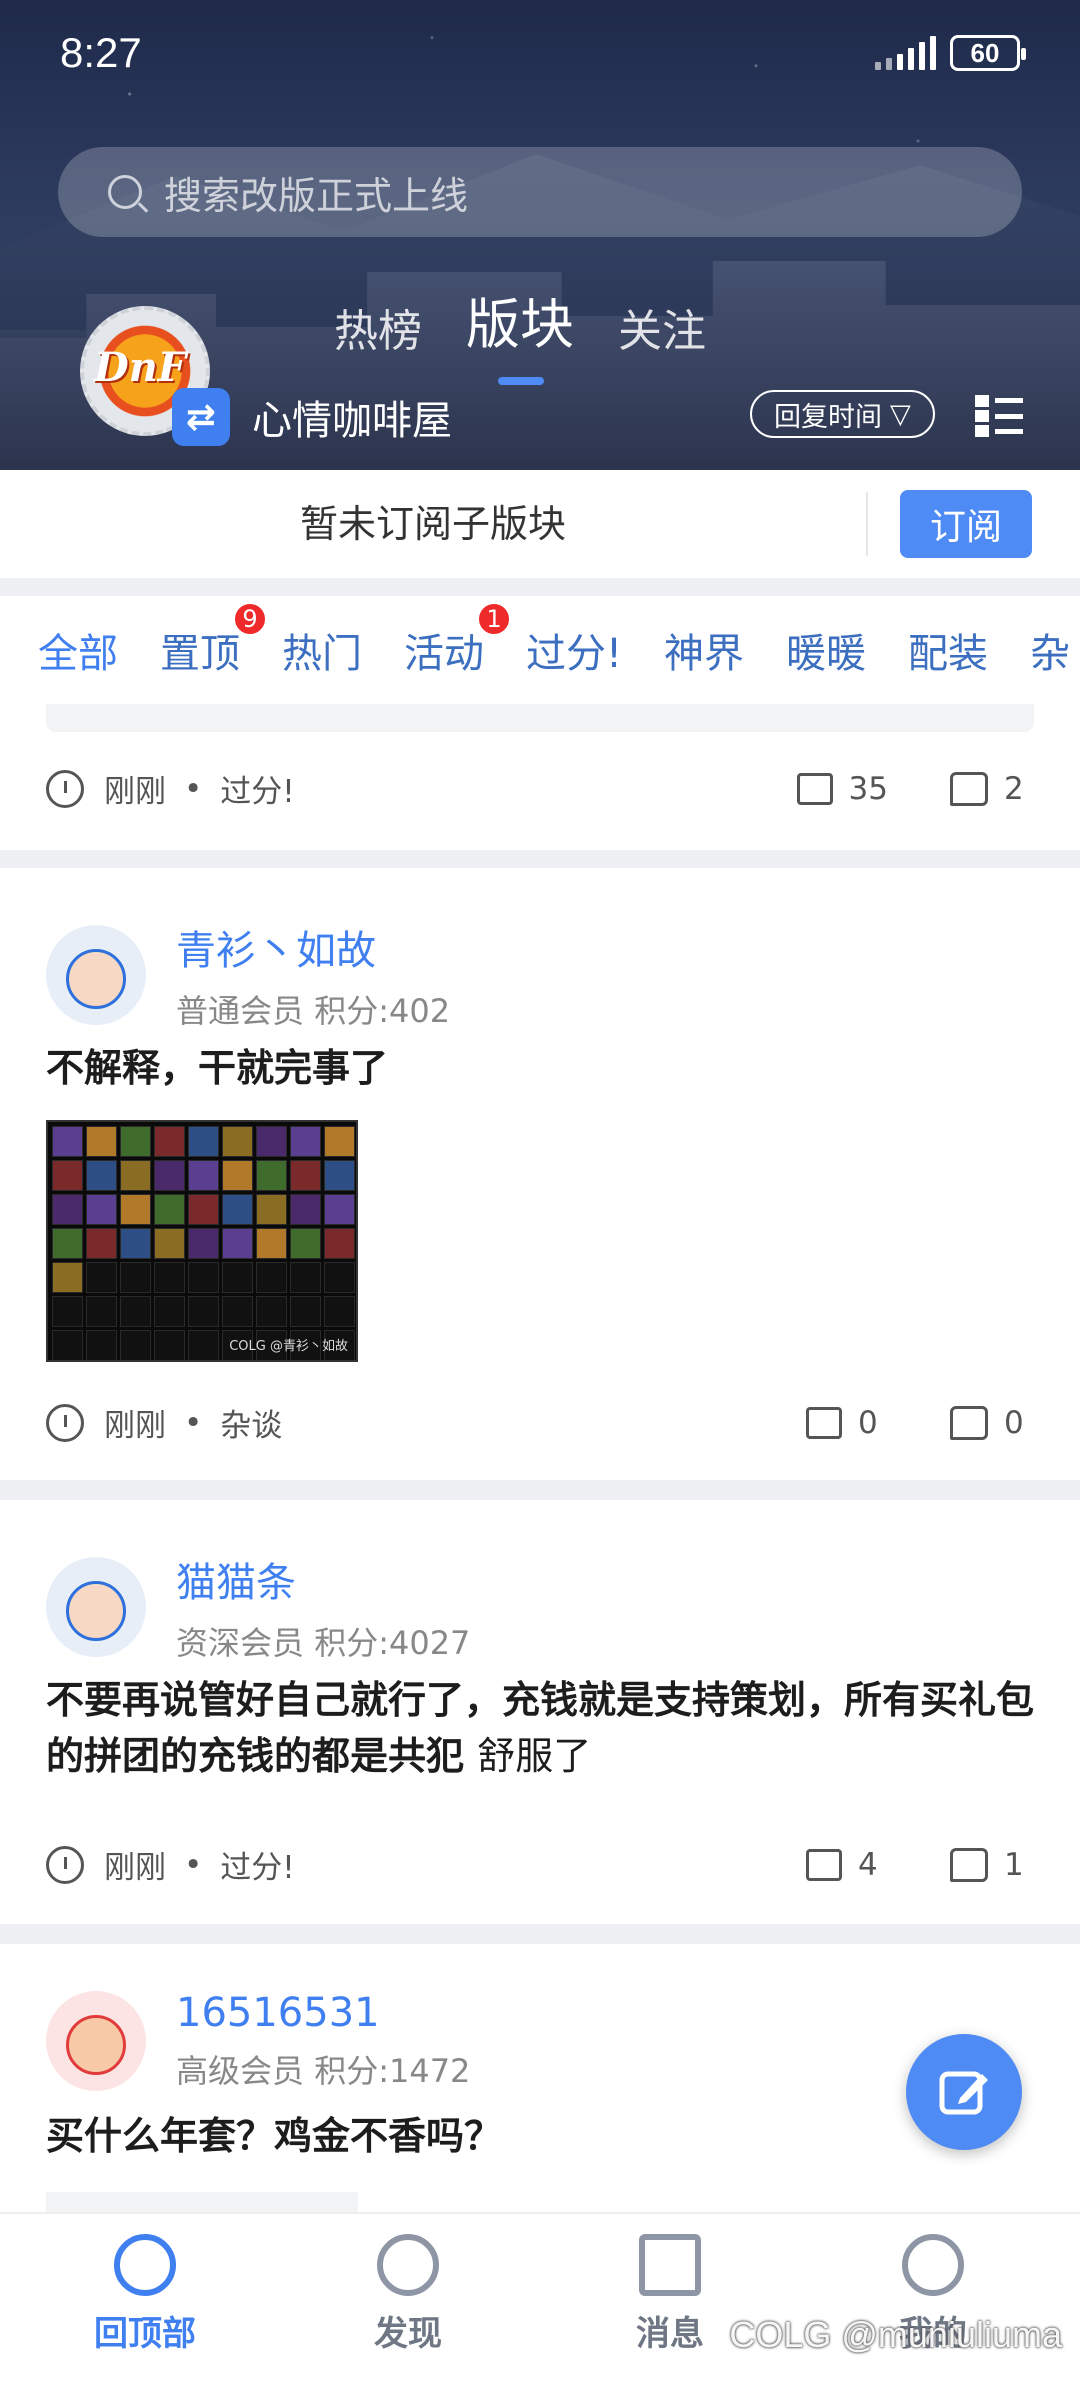 Image resolution: width=1080 pixels, height=2387 pixels. Describe the element at coordinates (78, 654) in the screenshot. I see `category-label: 全部` at that location.